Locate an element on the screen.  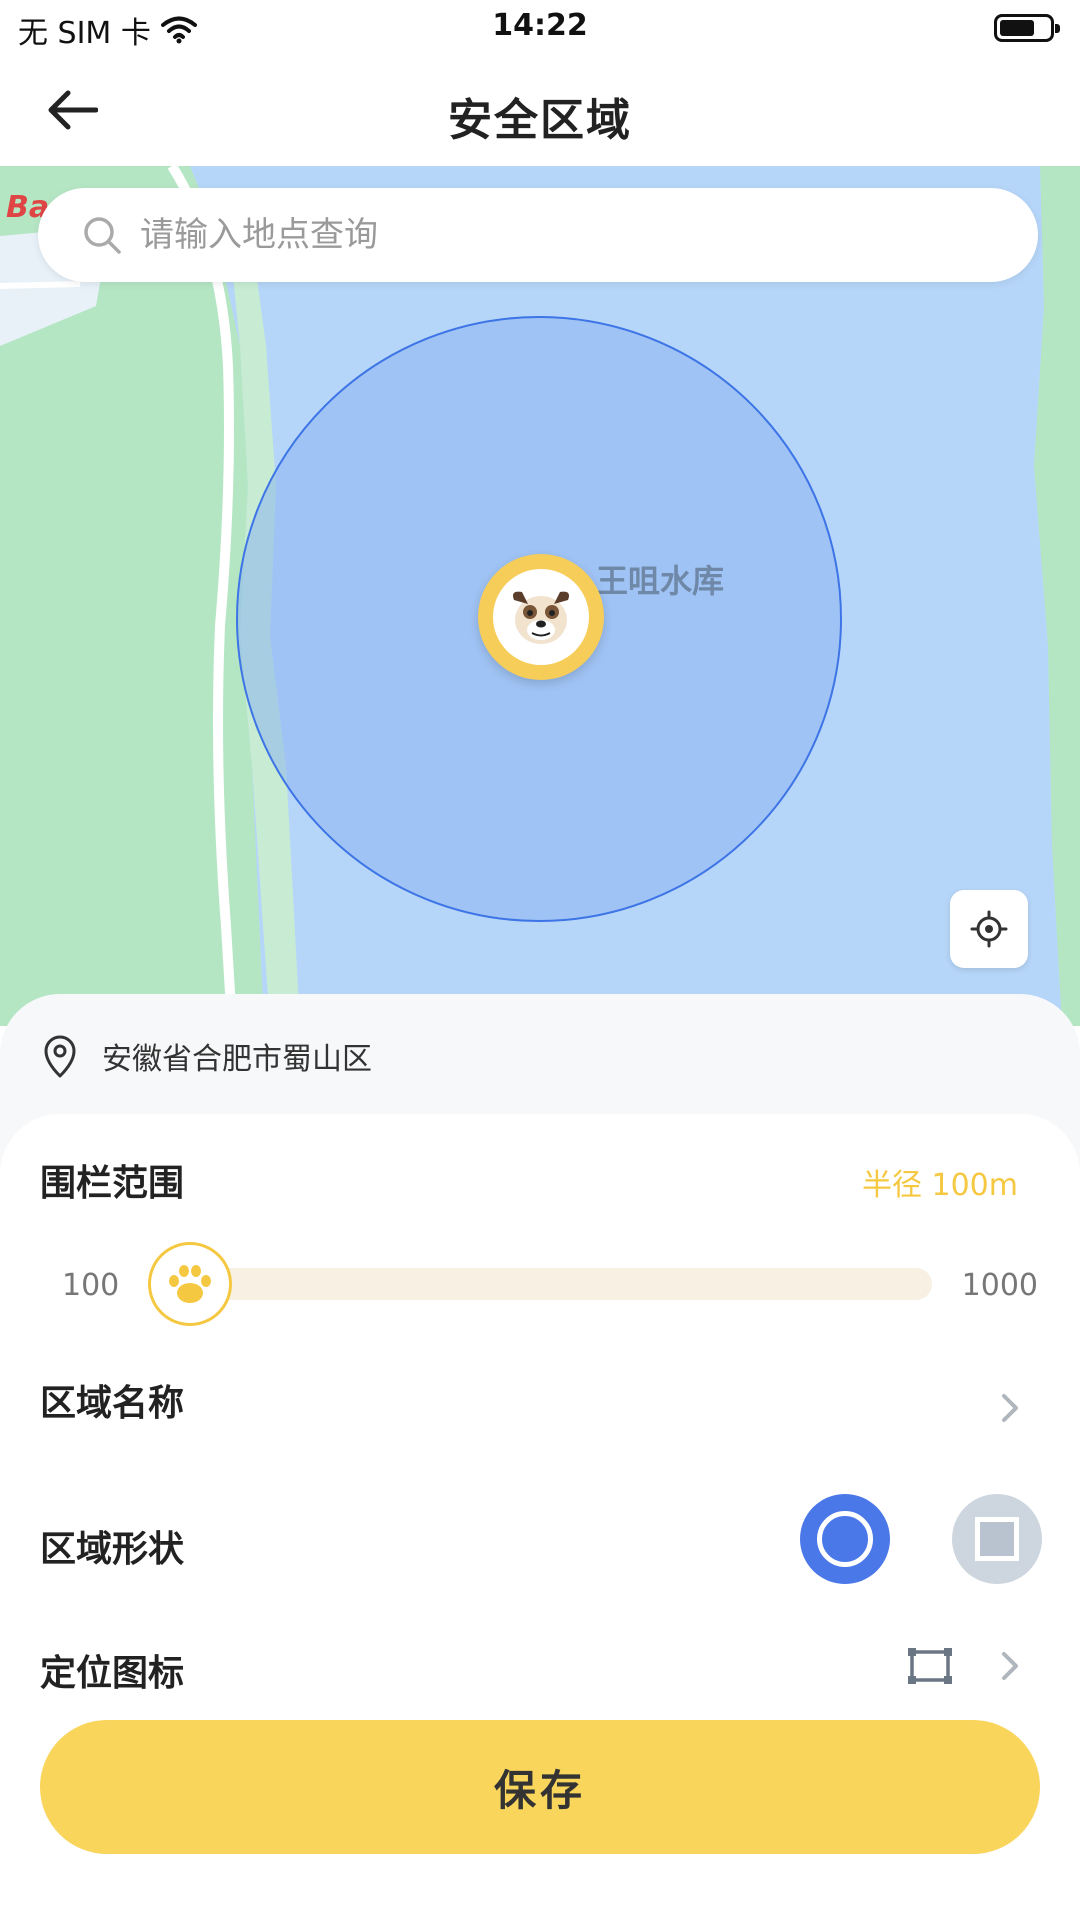
status-bar: 无 SIM 卡 14:22 is located at coordinates (540, 27).